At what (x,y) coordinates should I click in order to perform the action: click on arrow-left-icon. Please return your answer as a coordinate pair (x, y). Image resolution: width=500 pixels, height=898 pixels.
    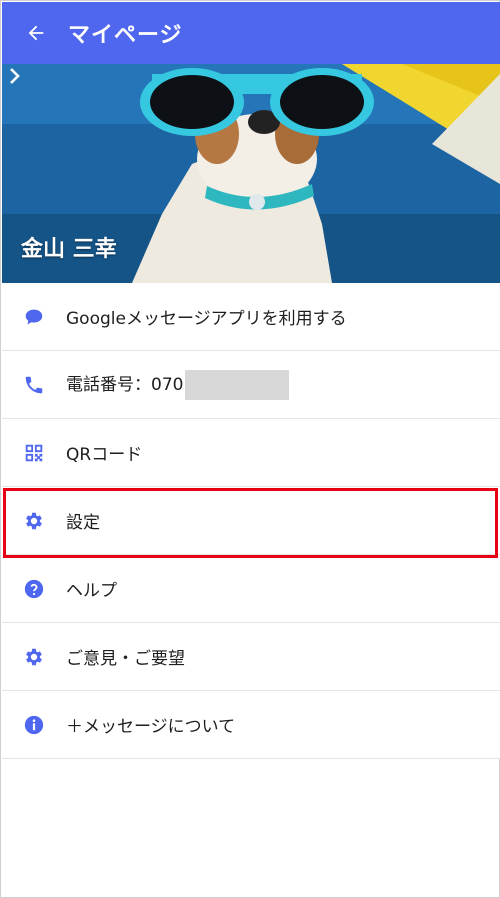
    Looking at the image, I should click on (36, 33).